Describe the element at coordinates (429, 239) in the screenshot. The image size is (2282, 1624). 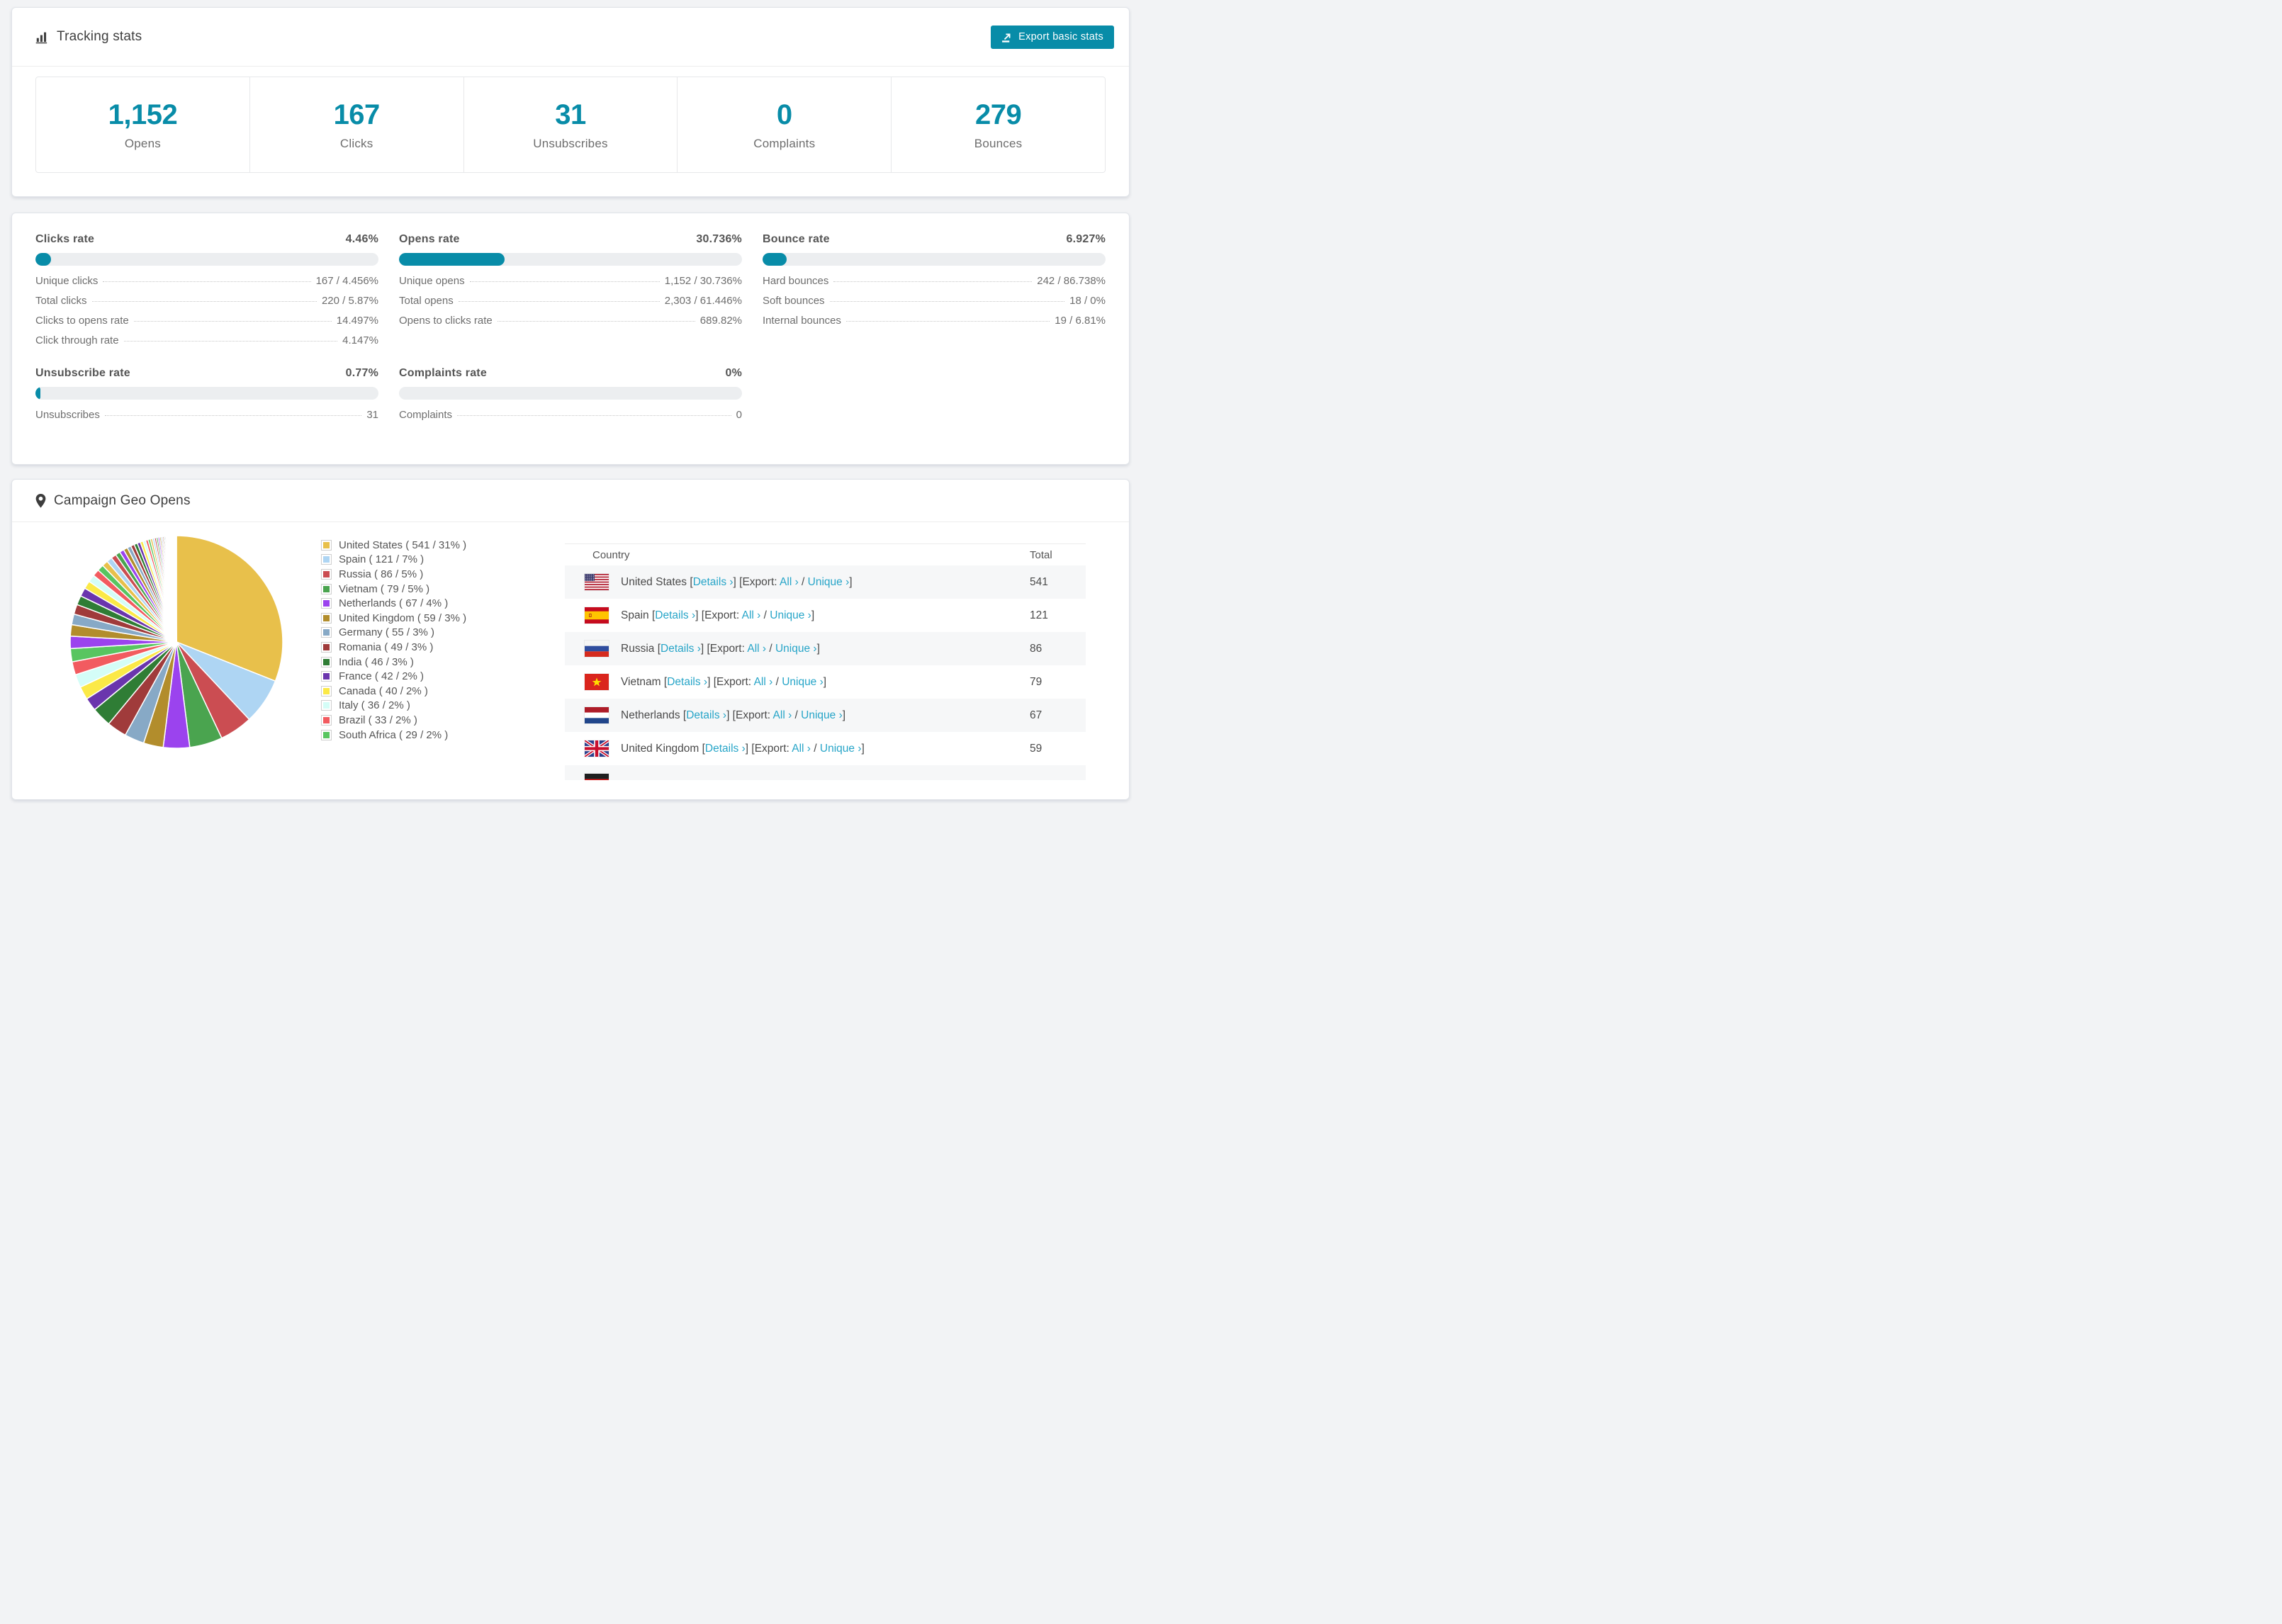
I see `rate-title: Opens rate` at that location.